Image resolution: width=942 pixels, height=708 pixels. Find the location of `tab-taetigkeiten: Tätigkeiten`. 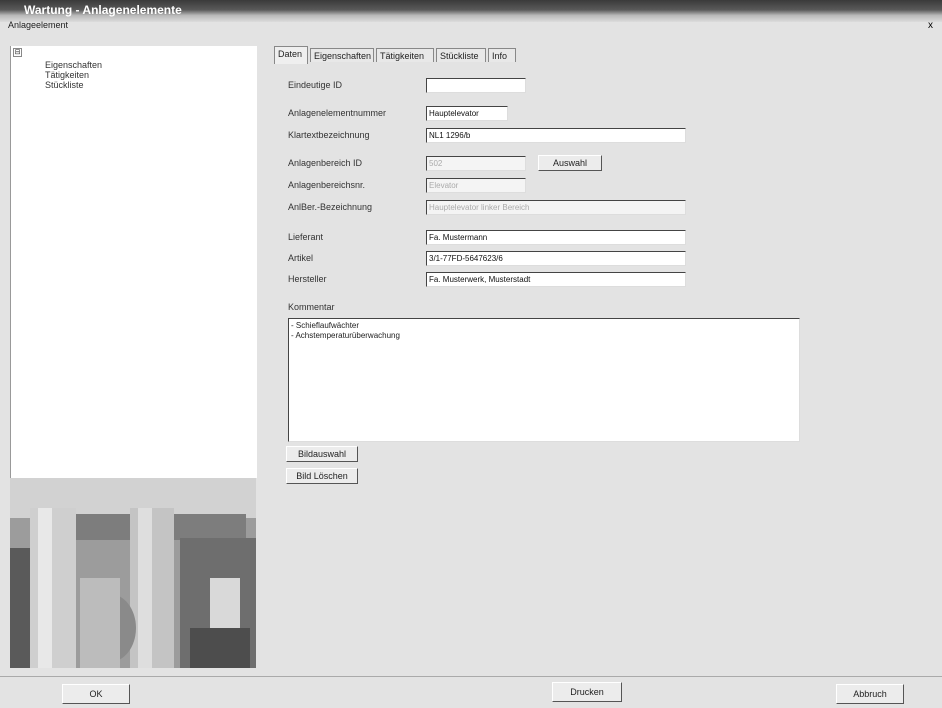

tab-taetigkeiten: Tätigkeiten is located at coordinates (405, 55).